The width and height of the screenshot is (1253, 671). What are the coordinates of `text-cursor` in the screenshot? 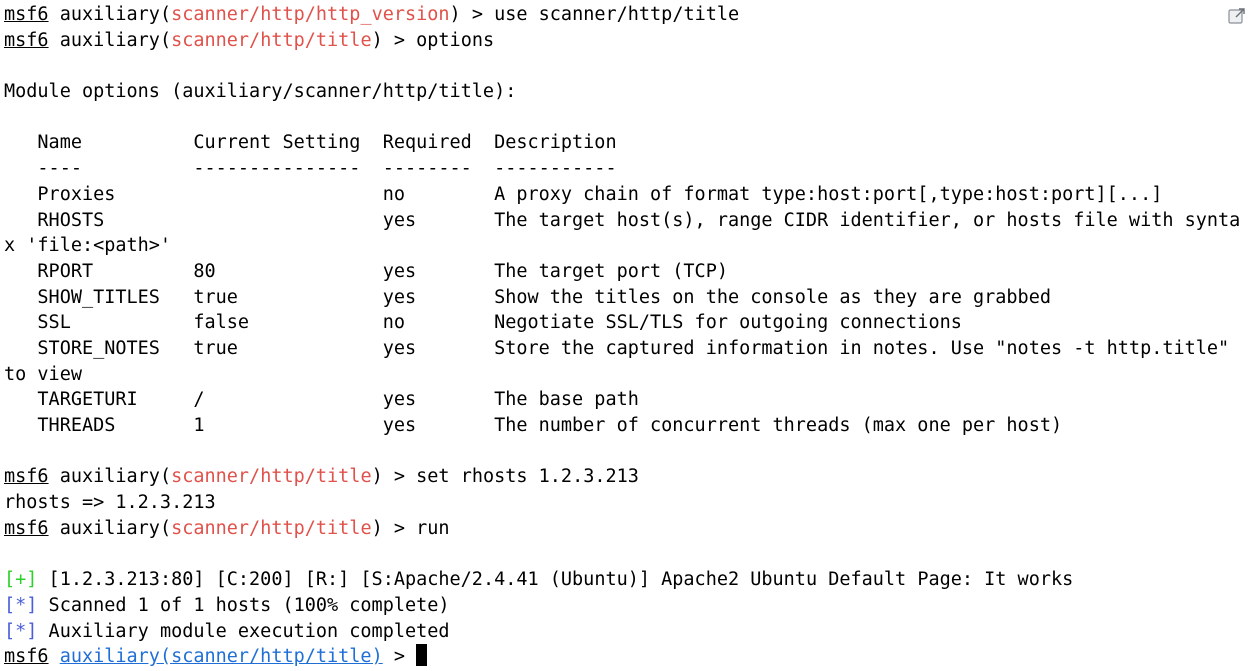 It's located at (422, 655).